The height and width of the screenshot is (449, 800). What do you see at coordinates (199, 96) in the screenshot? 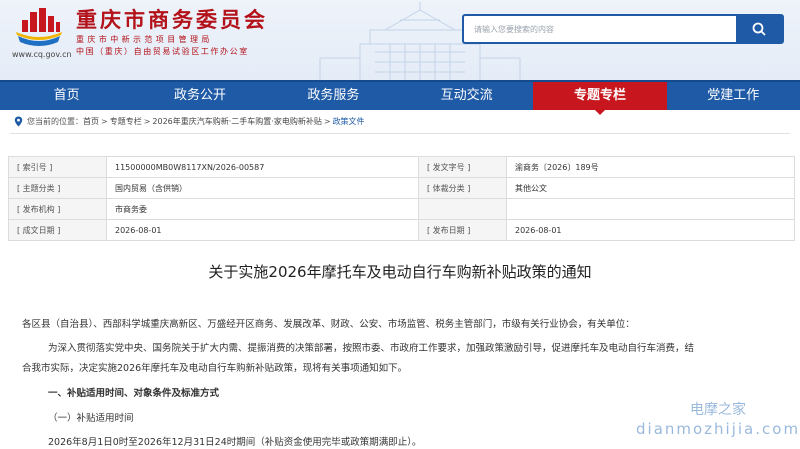
I see `nav-item-gov-affairs: 政务公开` at bounding box center [199, 96].